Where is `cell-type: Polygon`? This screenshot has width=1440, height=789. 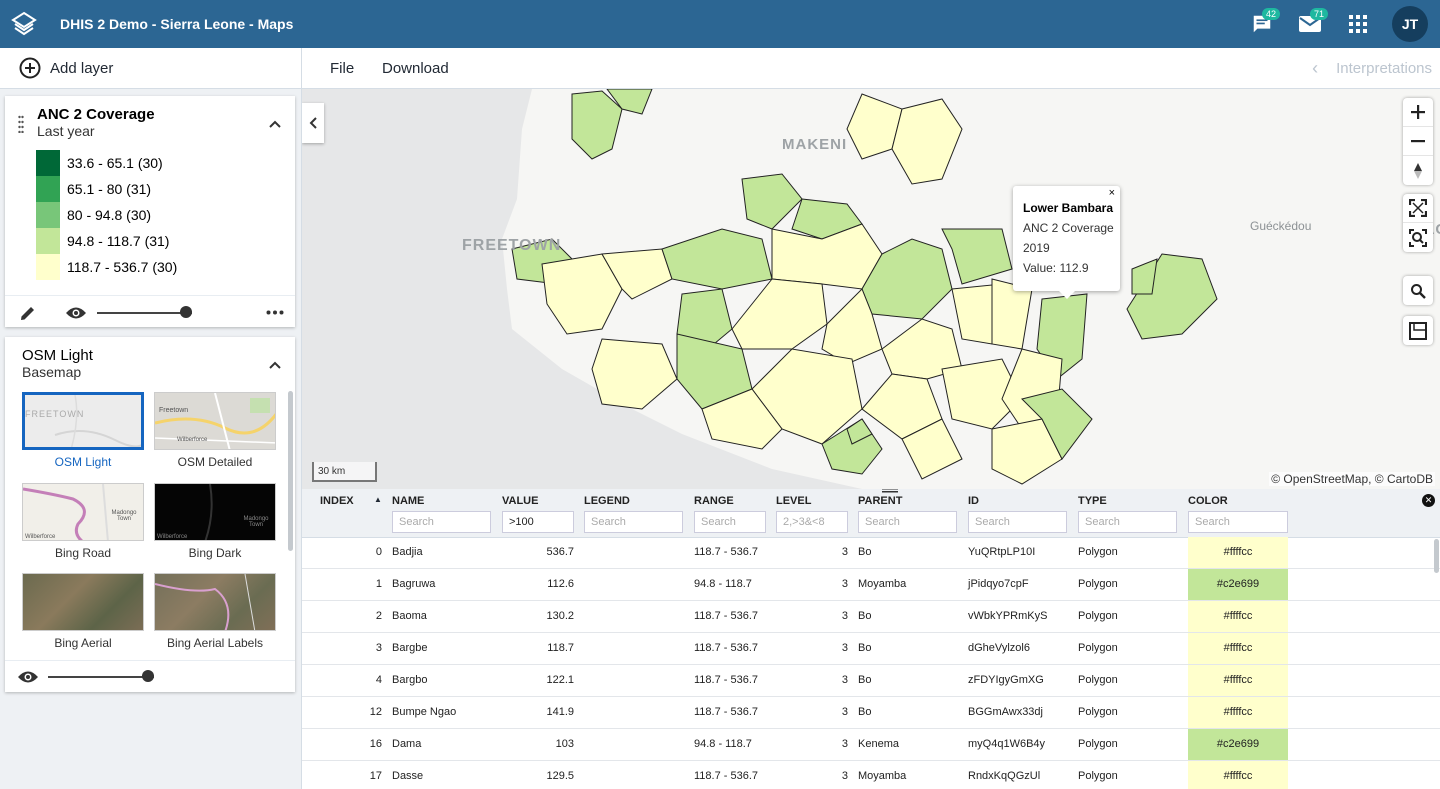
cell-type: Polygon is located at coordinates (1098, 776).